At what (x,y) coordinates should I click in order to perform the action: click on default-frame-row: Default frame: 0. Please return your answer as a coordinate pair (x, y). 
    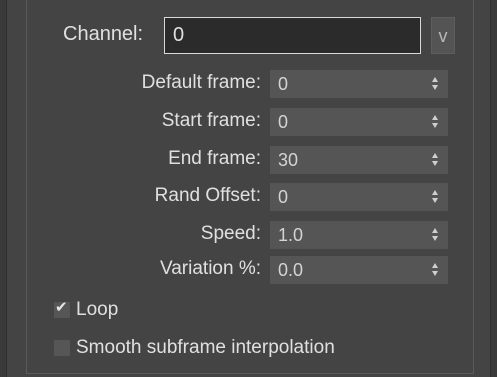
    Looking at the image, I should click on (248, 84).